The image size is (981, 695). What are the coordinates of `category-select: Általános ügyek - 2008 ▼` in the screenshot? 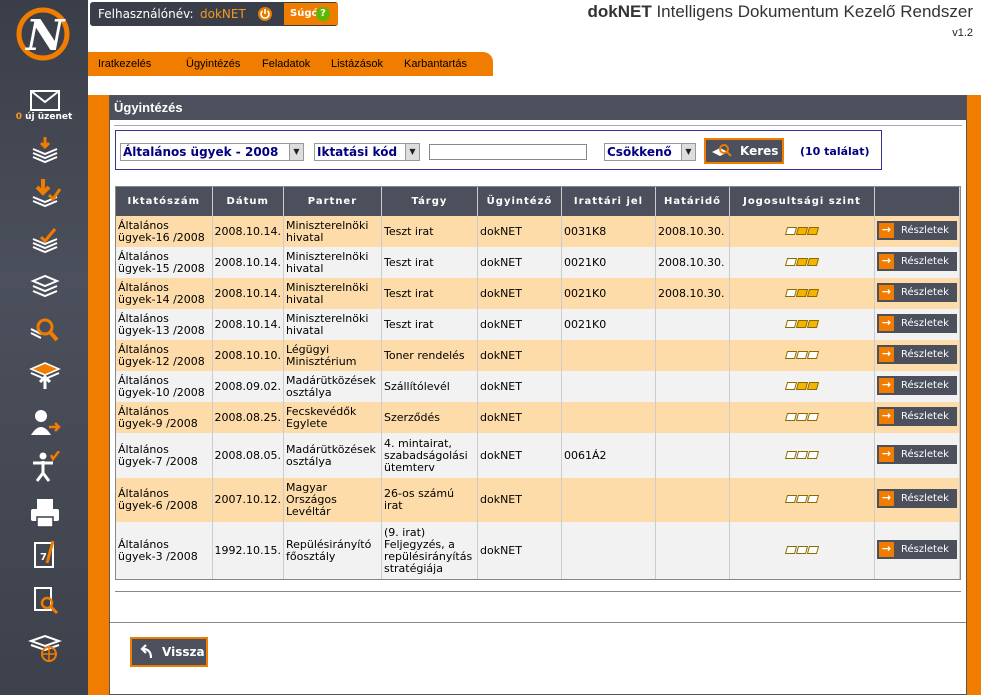 It's located at (212, 152).